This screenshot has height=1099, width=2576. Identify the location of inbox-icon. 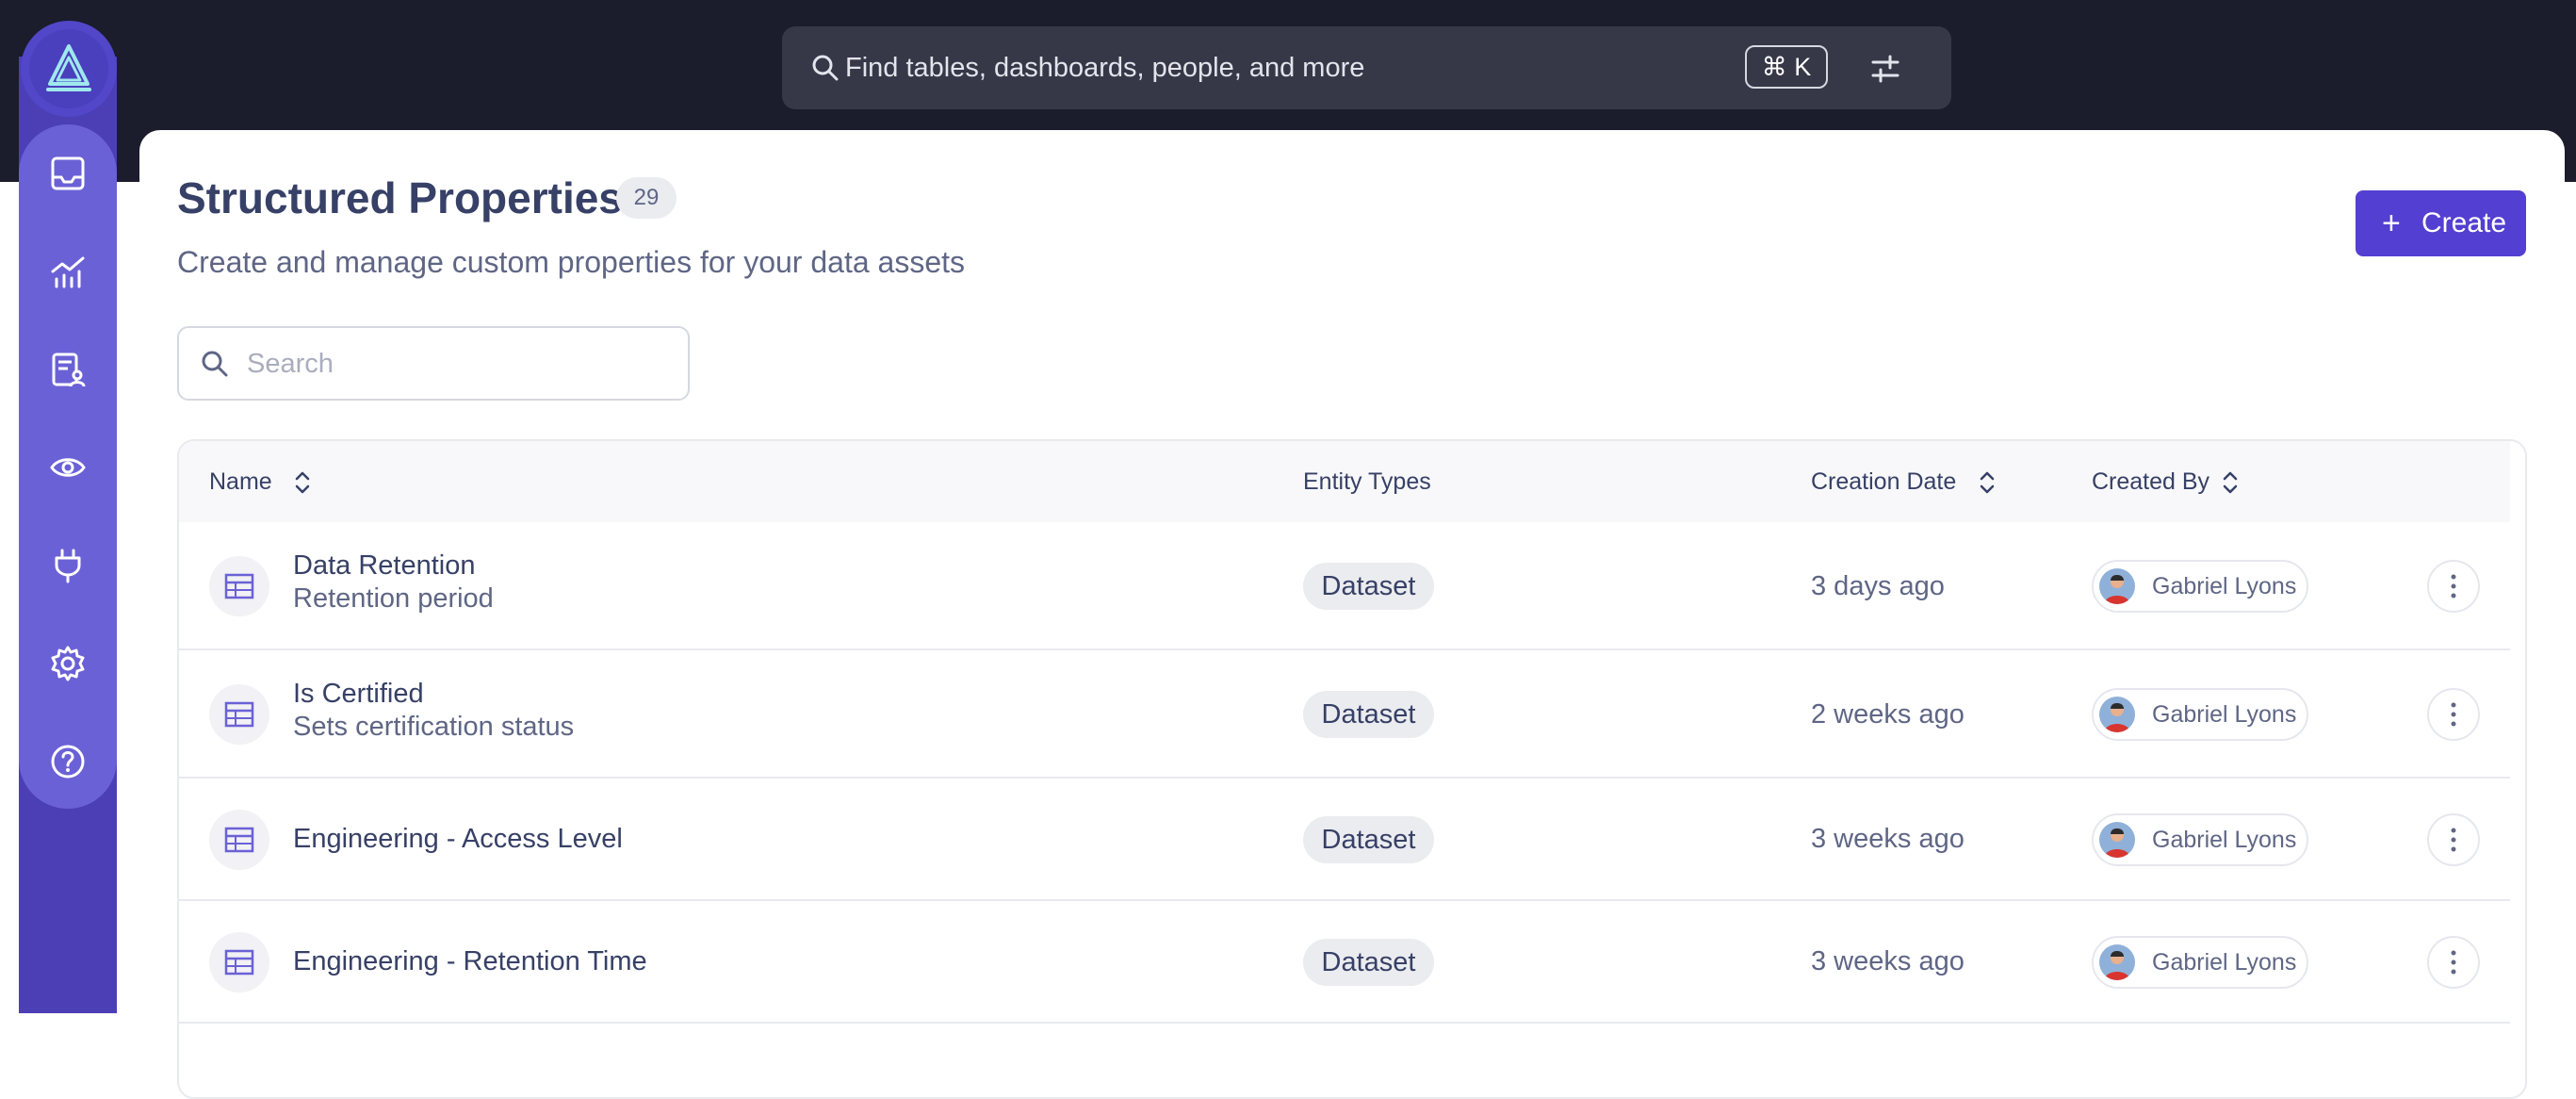
(68, 173).